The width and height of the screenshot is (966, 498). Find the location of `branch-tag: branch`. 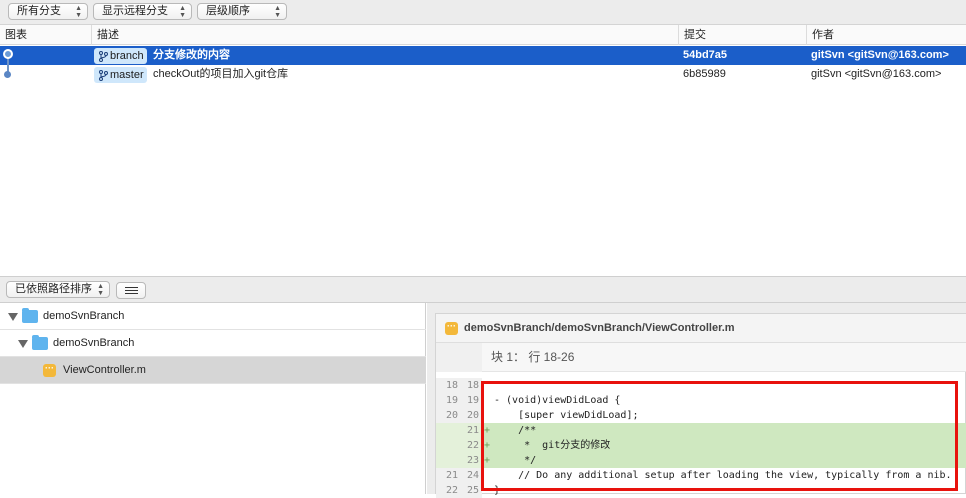

branch-tag: branch is located at coordinates (120, 56).